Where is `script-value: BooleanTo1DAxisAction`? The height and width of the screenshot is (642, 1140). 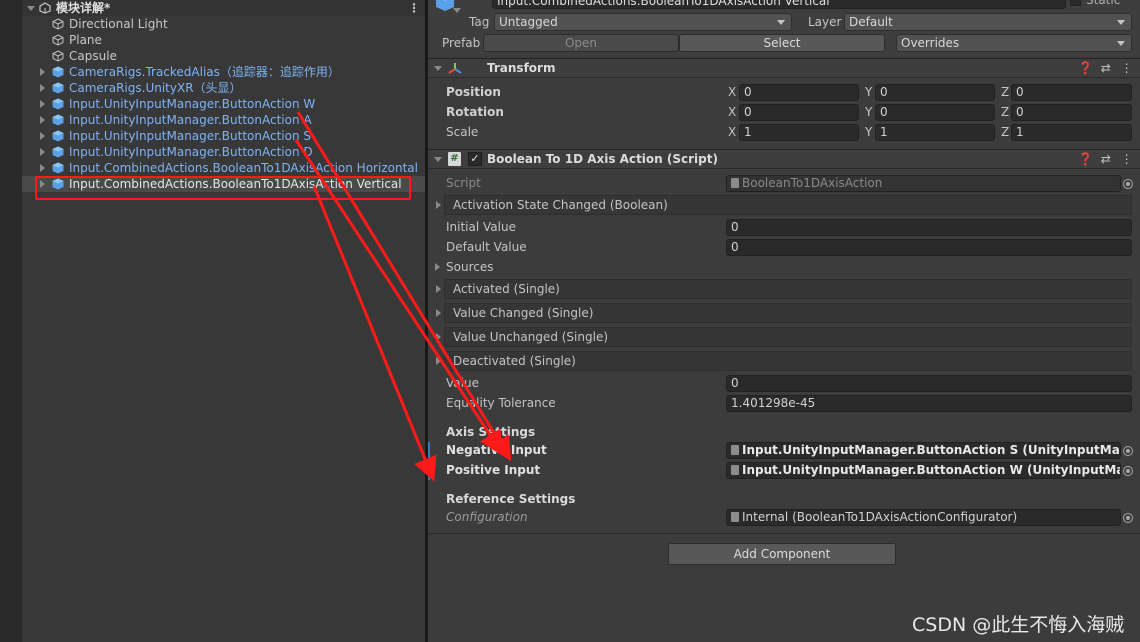 script-value: BooleanTo1DAxisAction is located at coordinates (812, 183).